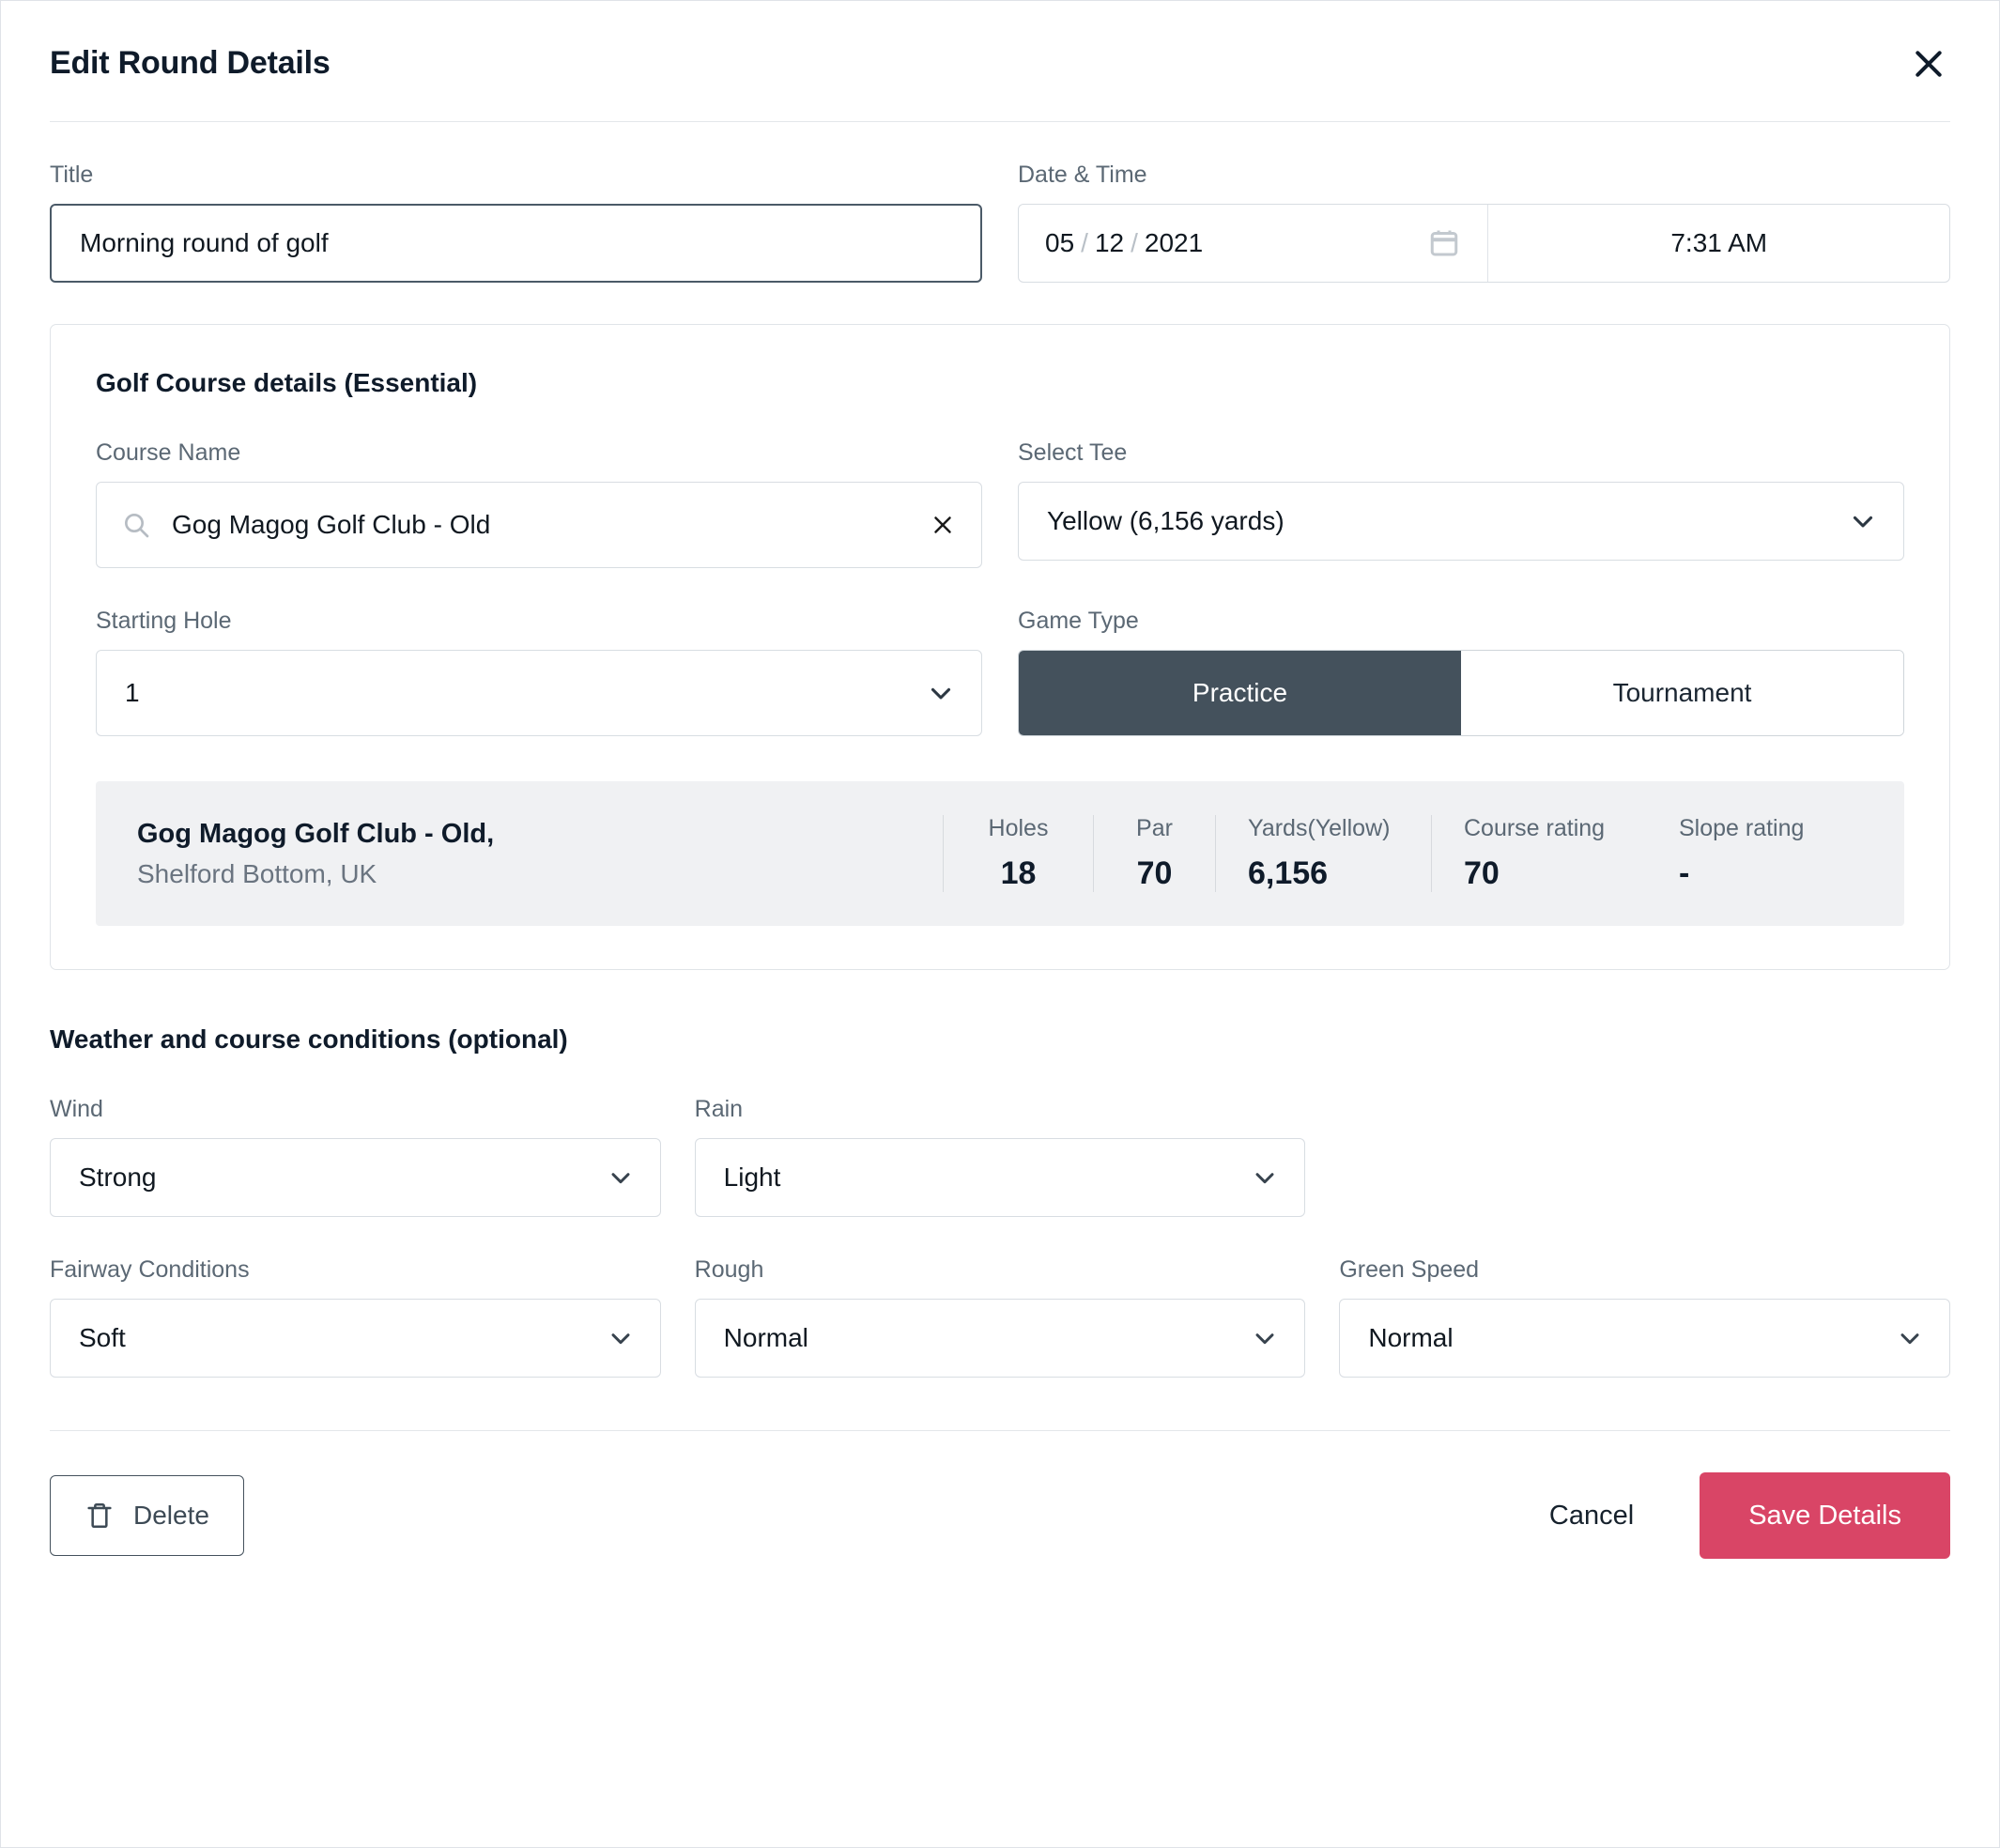 This screenshot has width=2000, height=1848. What do you see at coordinates (719, 1109) in the screenshot?
I see `rain-label: Rain` at bounding box center [719, 1109].